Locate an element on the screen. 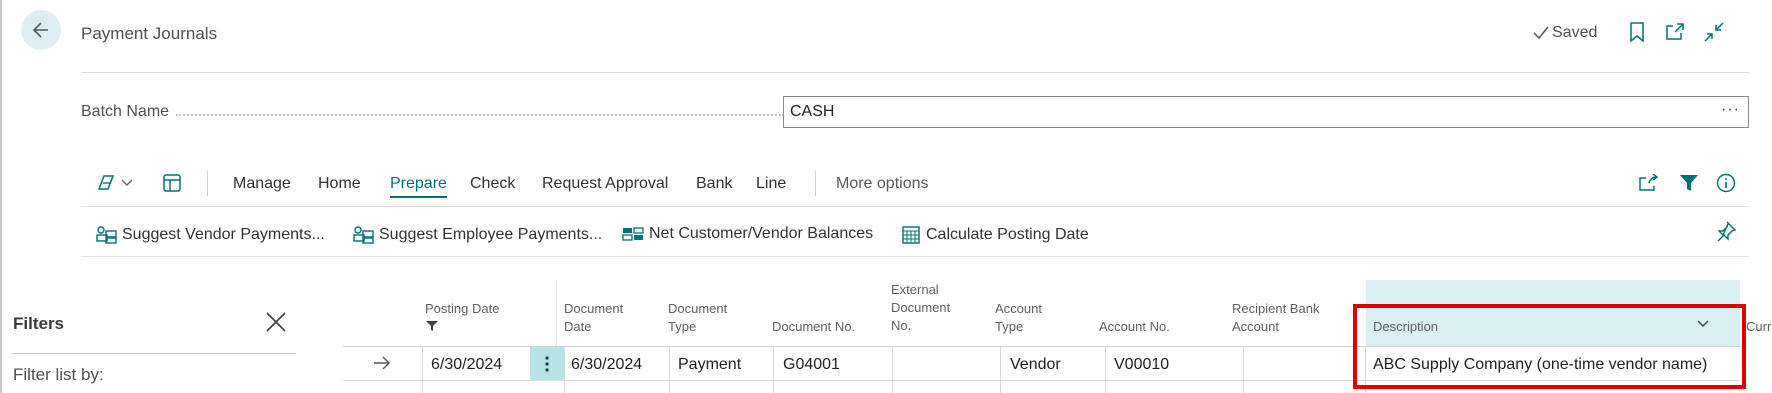  collapse-button is located at coordinates (1714, 32).